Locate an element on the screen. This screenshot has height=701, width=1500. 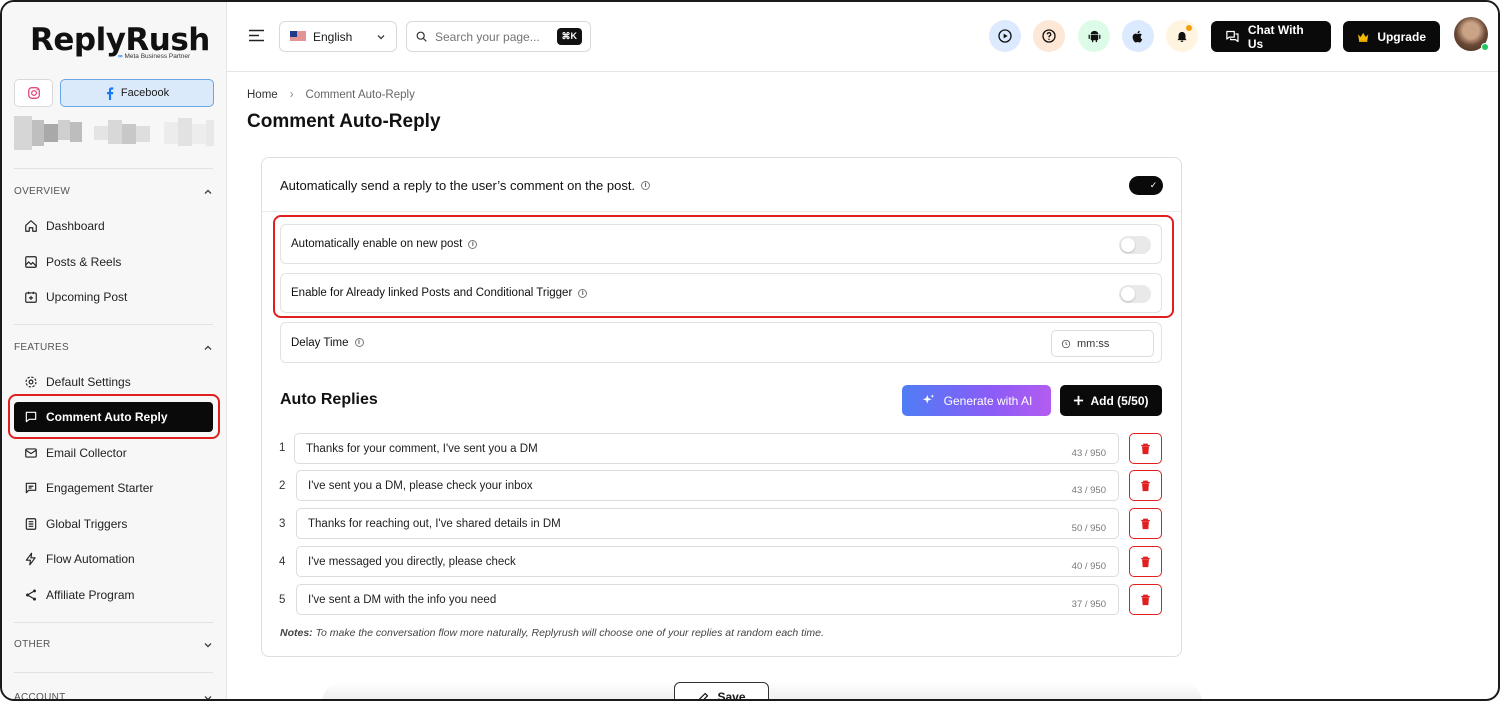
reply-text: I've sent a DM with the info you need is located at coordinates (402, 599).